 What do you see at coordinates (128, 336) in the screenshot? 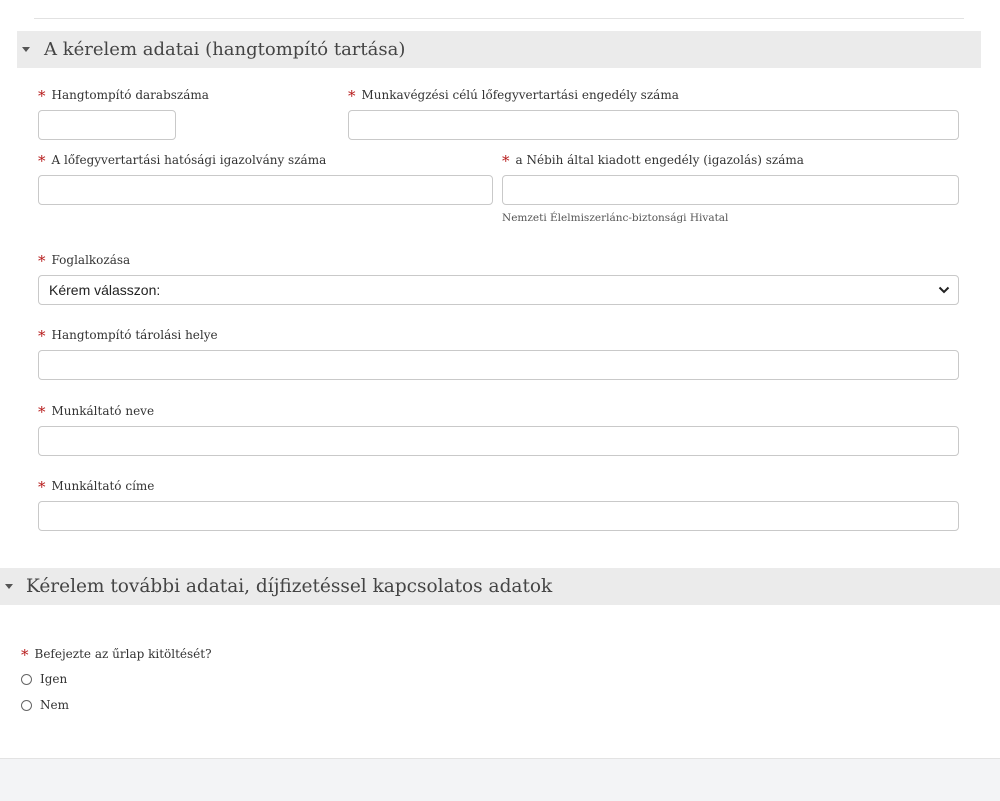
I see `storage-label: * Hangtompító tárolási helye` at bounding box center [128, 336].